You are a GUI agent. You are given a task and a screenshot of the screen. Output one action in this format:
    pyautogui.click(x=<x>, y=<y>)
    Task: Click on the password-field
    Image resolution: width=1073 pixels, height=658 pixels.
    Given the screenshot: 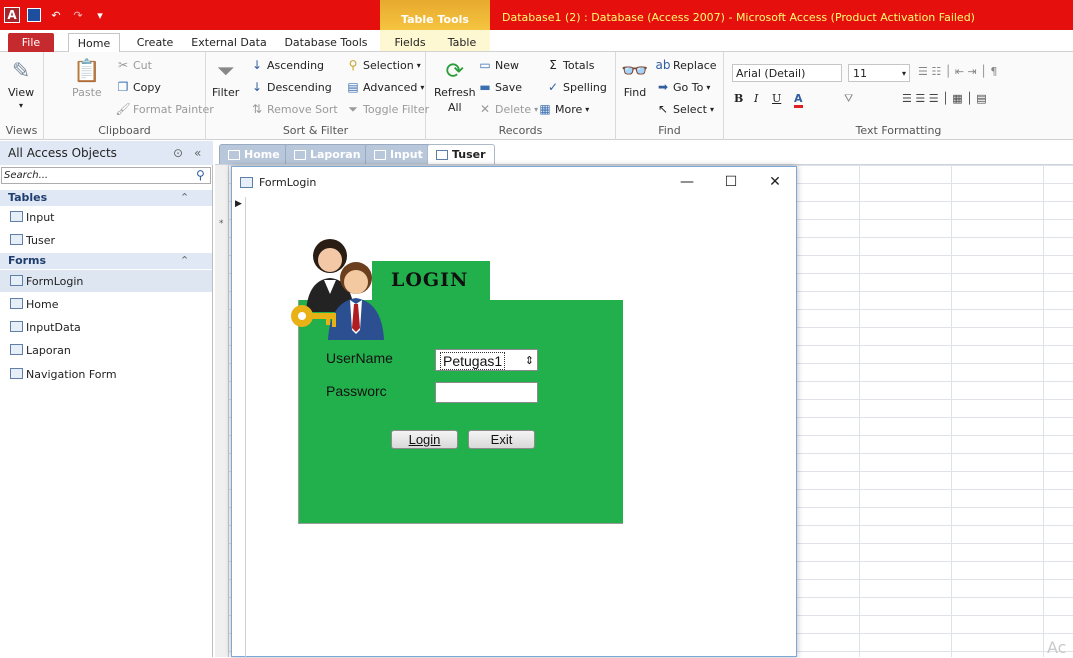 What is the action you would take?
    pyautogui.click(x=486, y=392)
    